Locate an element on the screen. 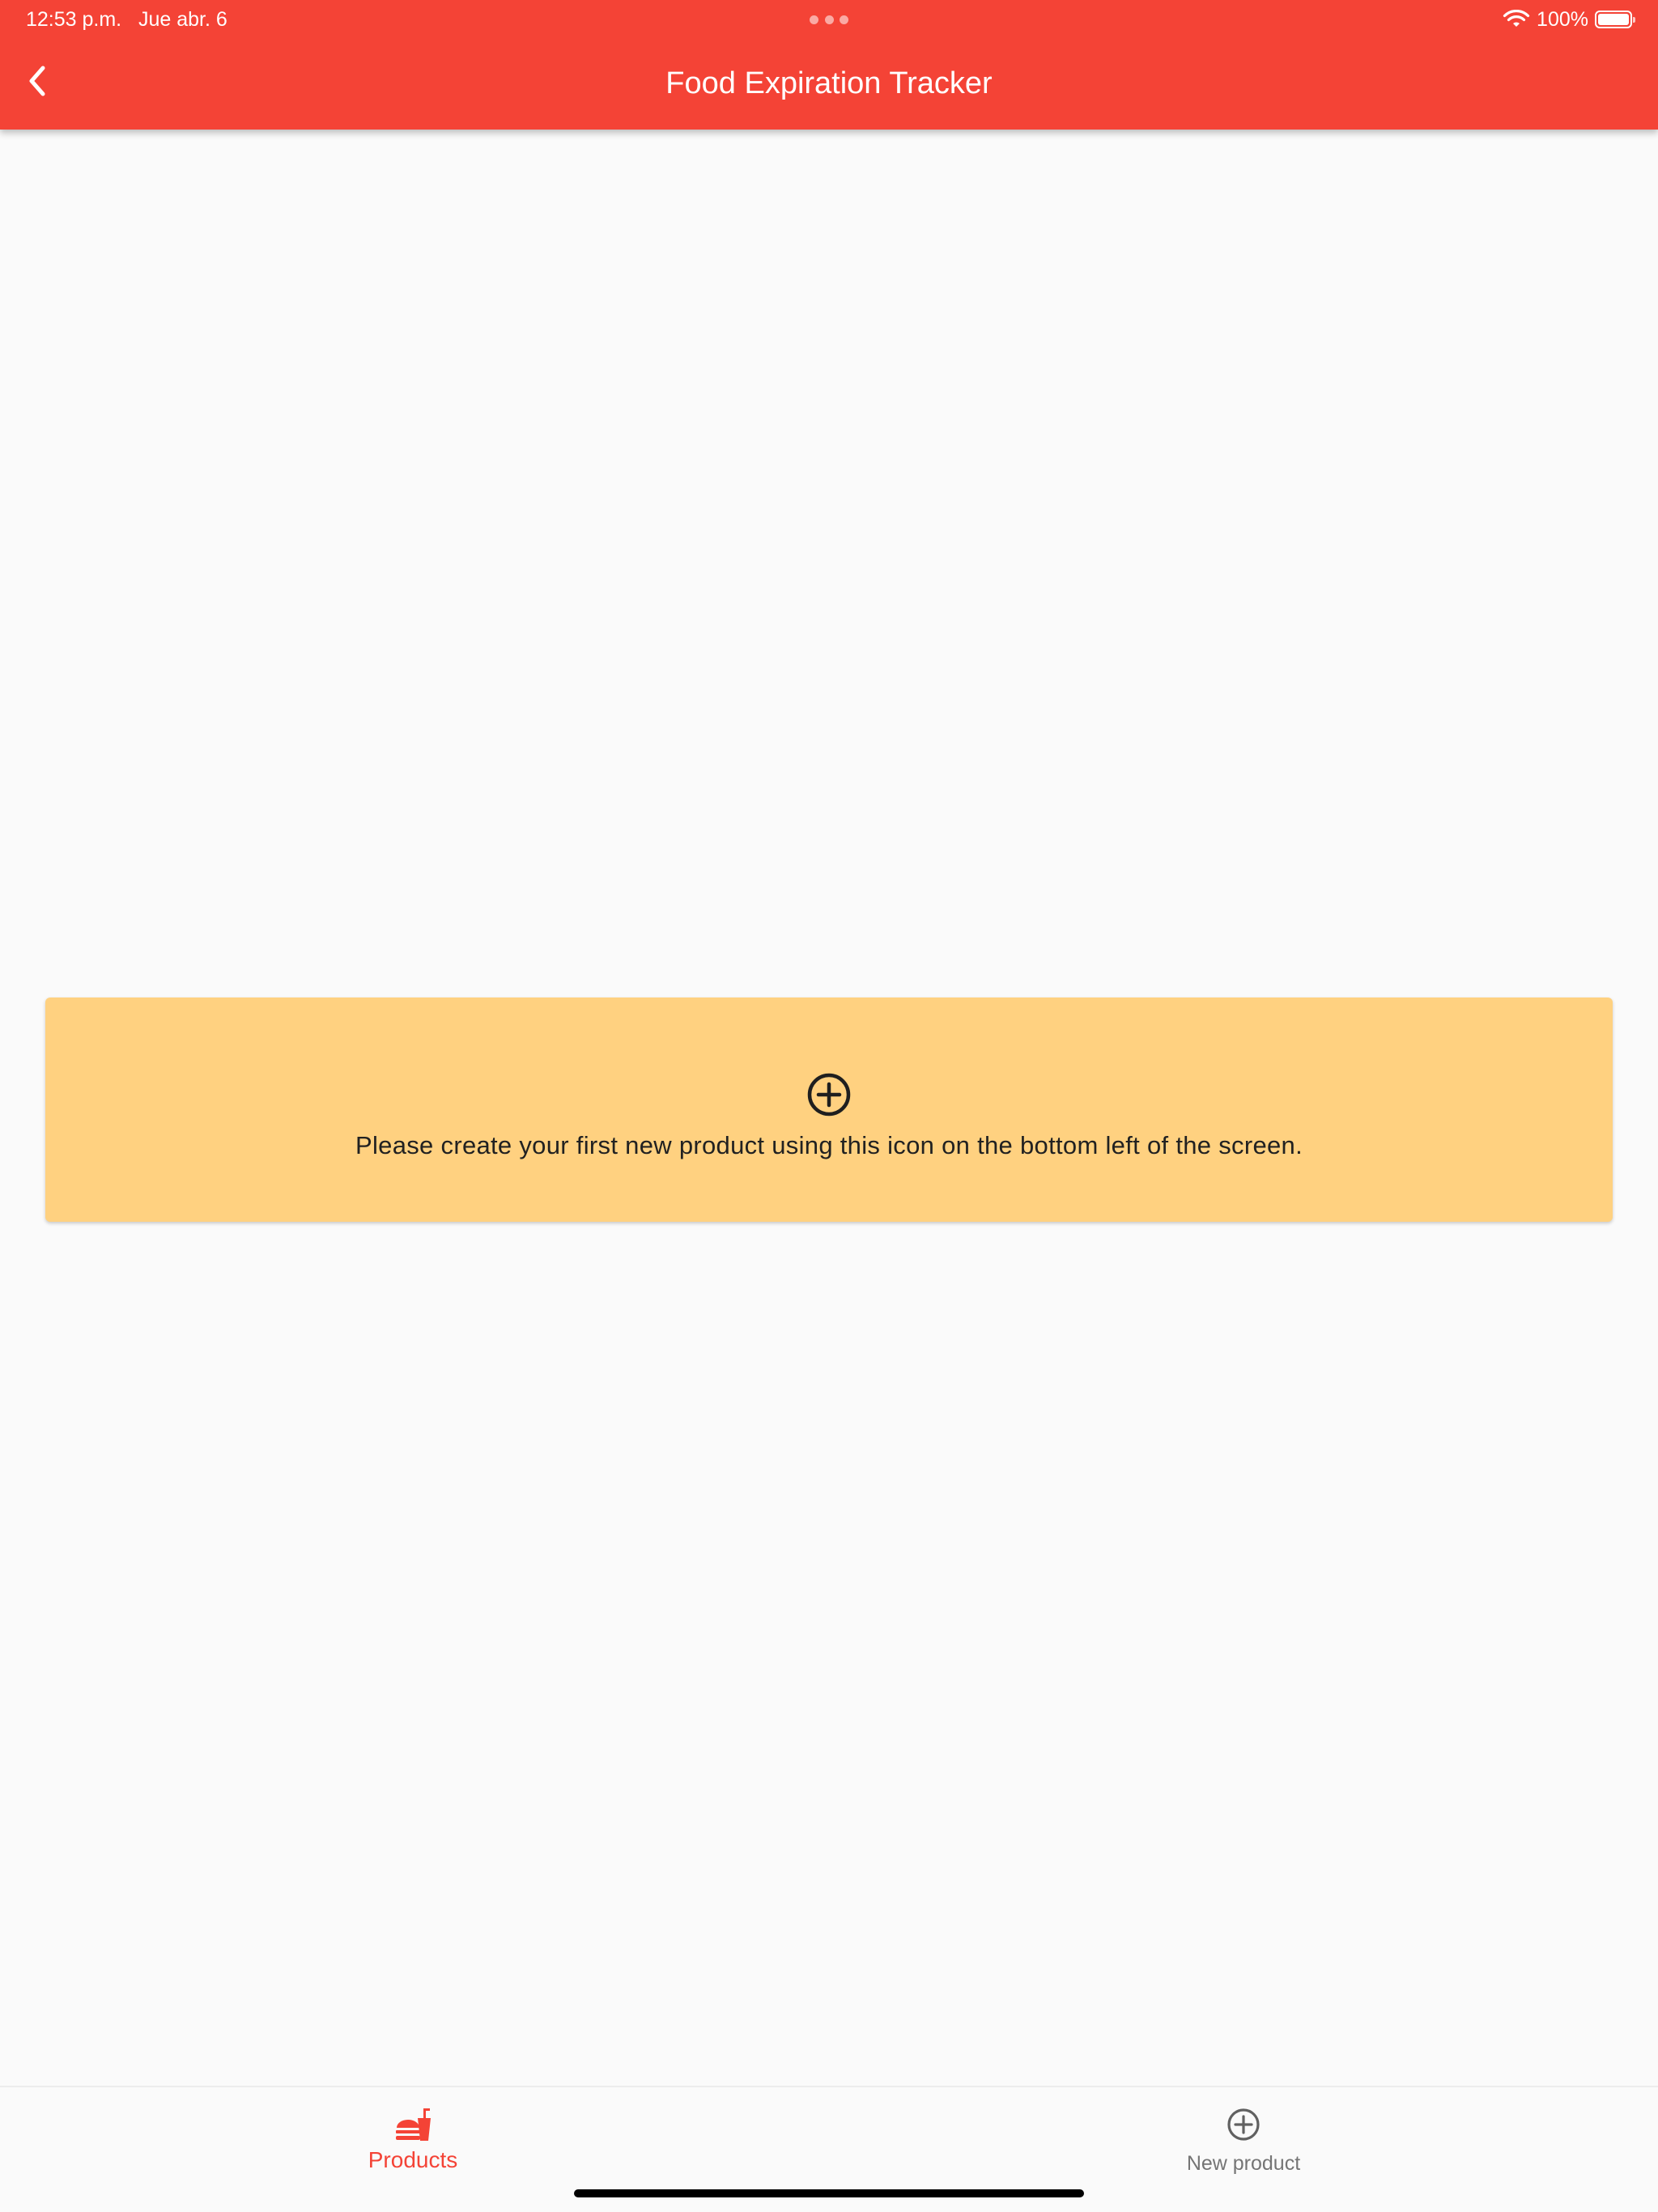 This screenshot has width=1658, height=2212. multitasking-dots-icon is located at coordinates (829, 19).